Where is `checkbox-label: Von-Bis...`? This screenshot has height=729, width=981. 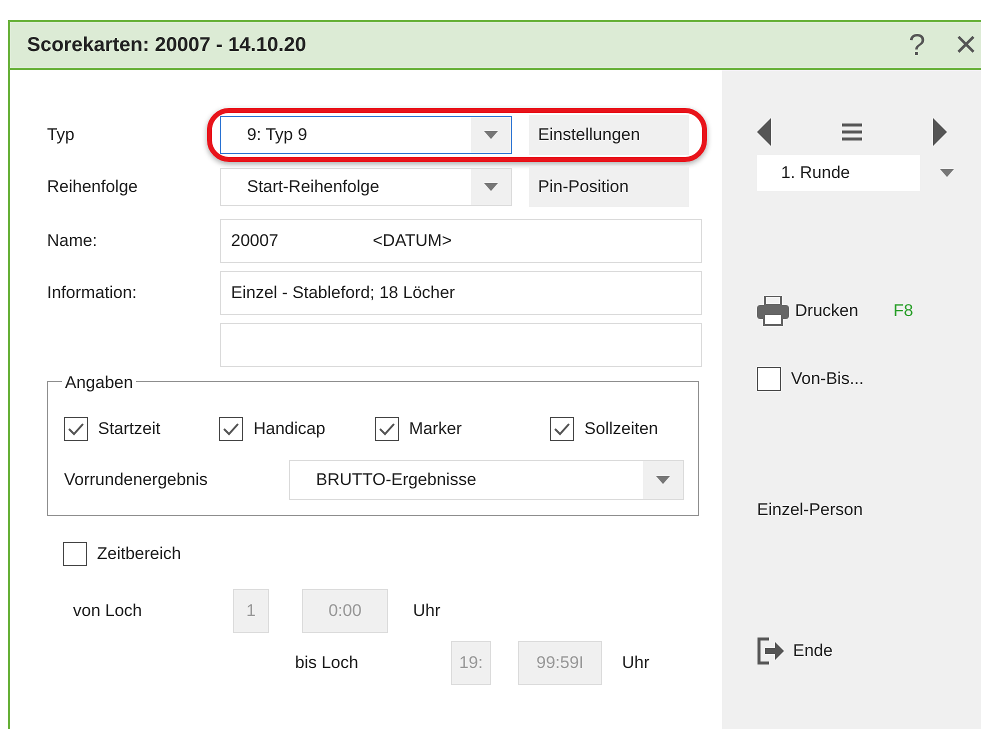
checkbox-label: Von-Bis... is located at coordinates (827, 379).